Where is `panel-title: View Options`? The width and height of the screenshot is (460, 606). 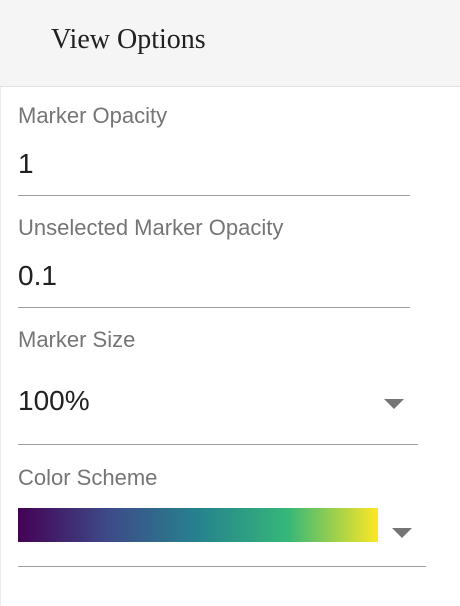 panel-title: View Options is located at coordinates (128, 39).